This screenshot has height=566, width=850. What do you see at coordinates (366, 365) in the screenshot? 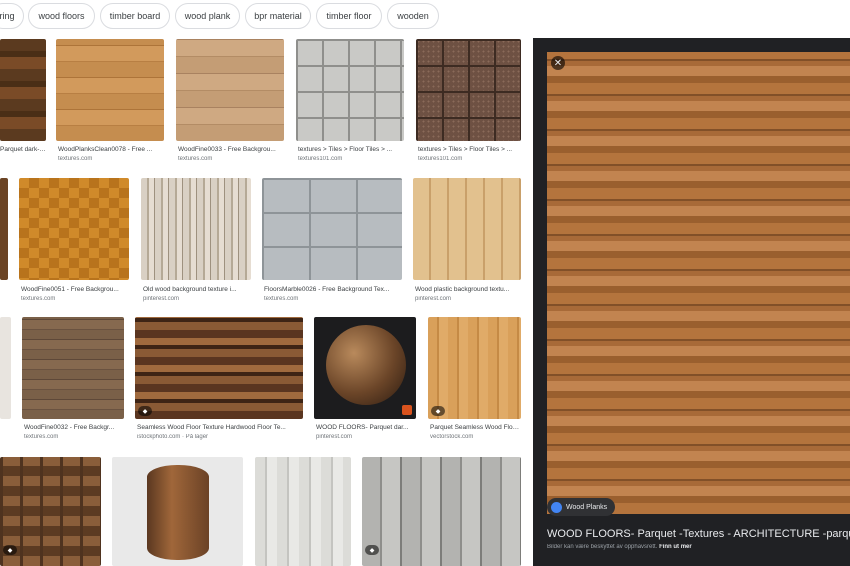
I see `sphere-render` at bounding box center [366, 365].